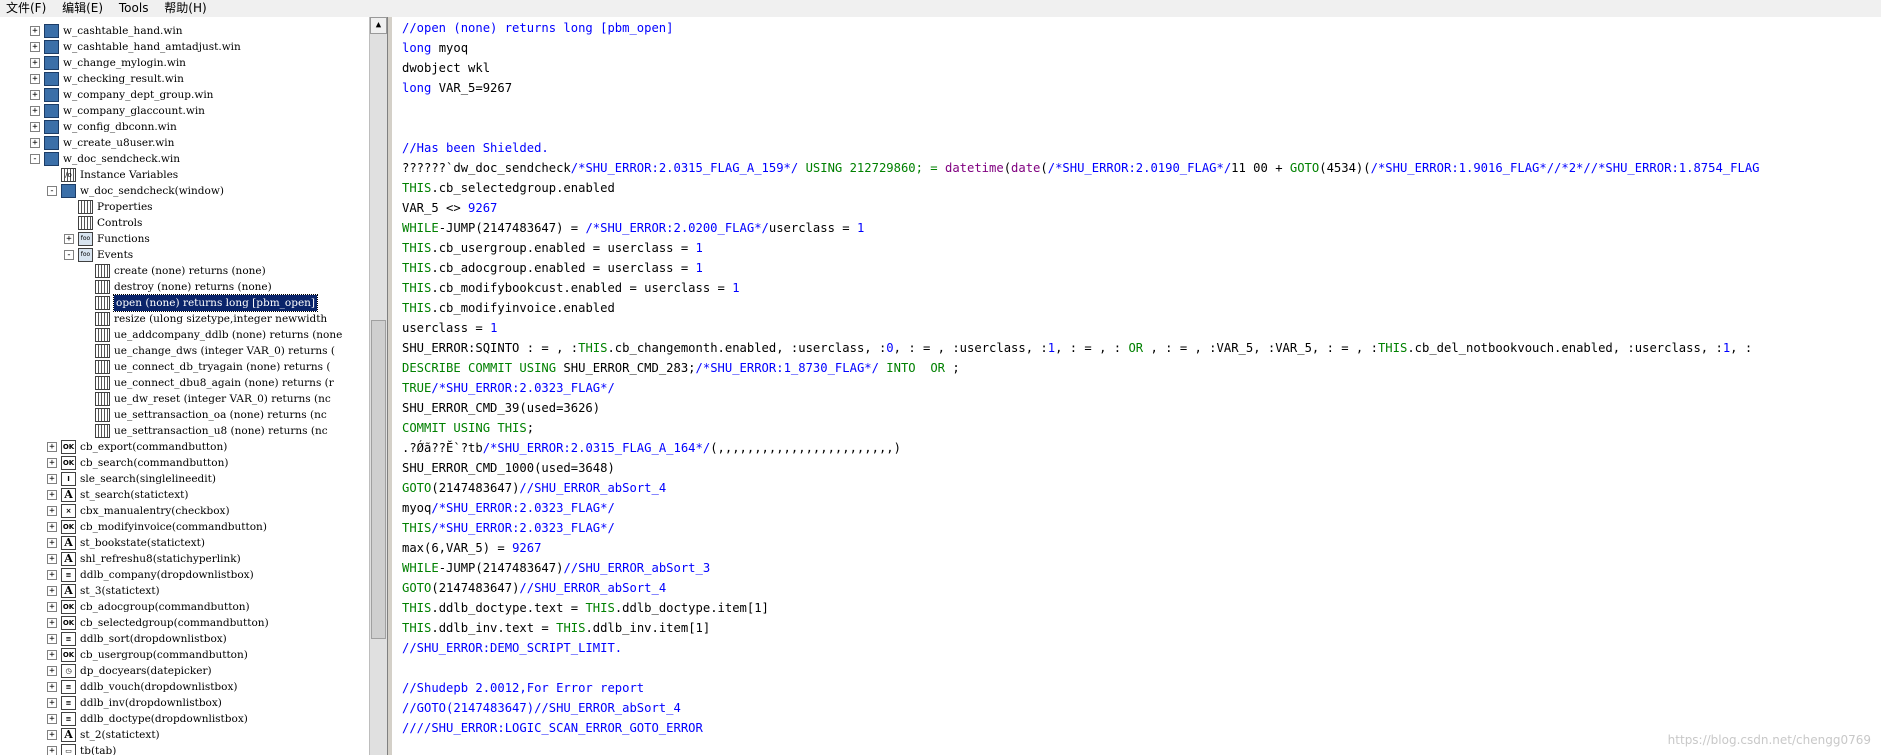 This screenshot has height=755, width=1881. I want to click on tree-node-label: st_3(statictext), so click(120, 591).